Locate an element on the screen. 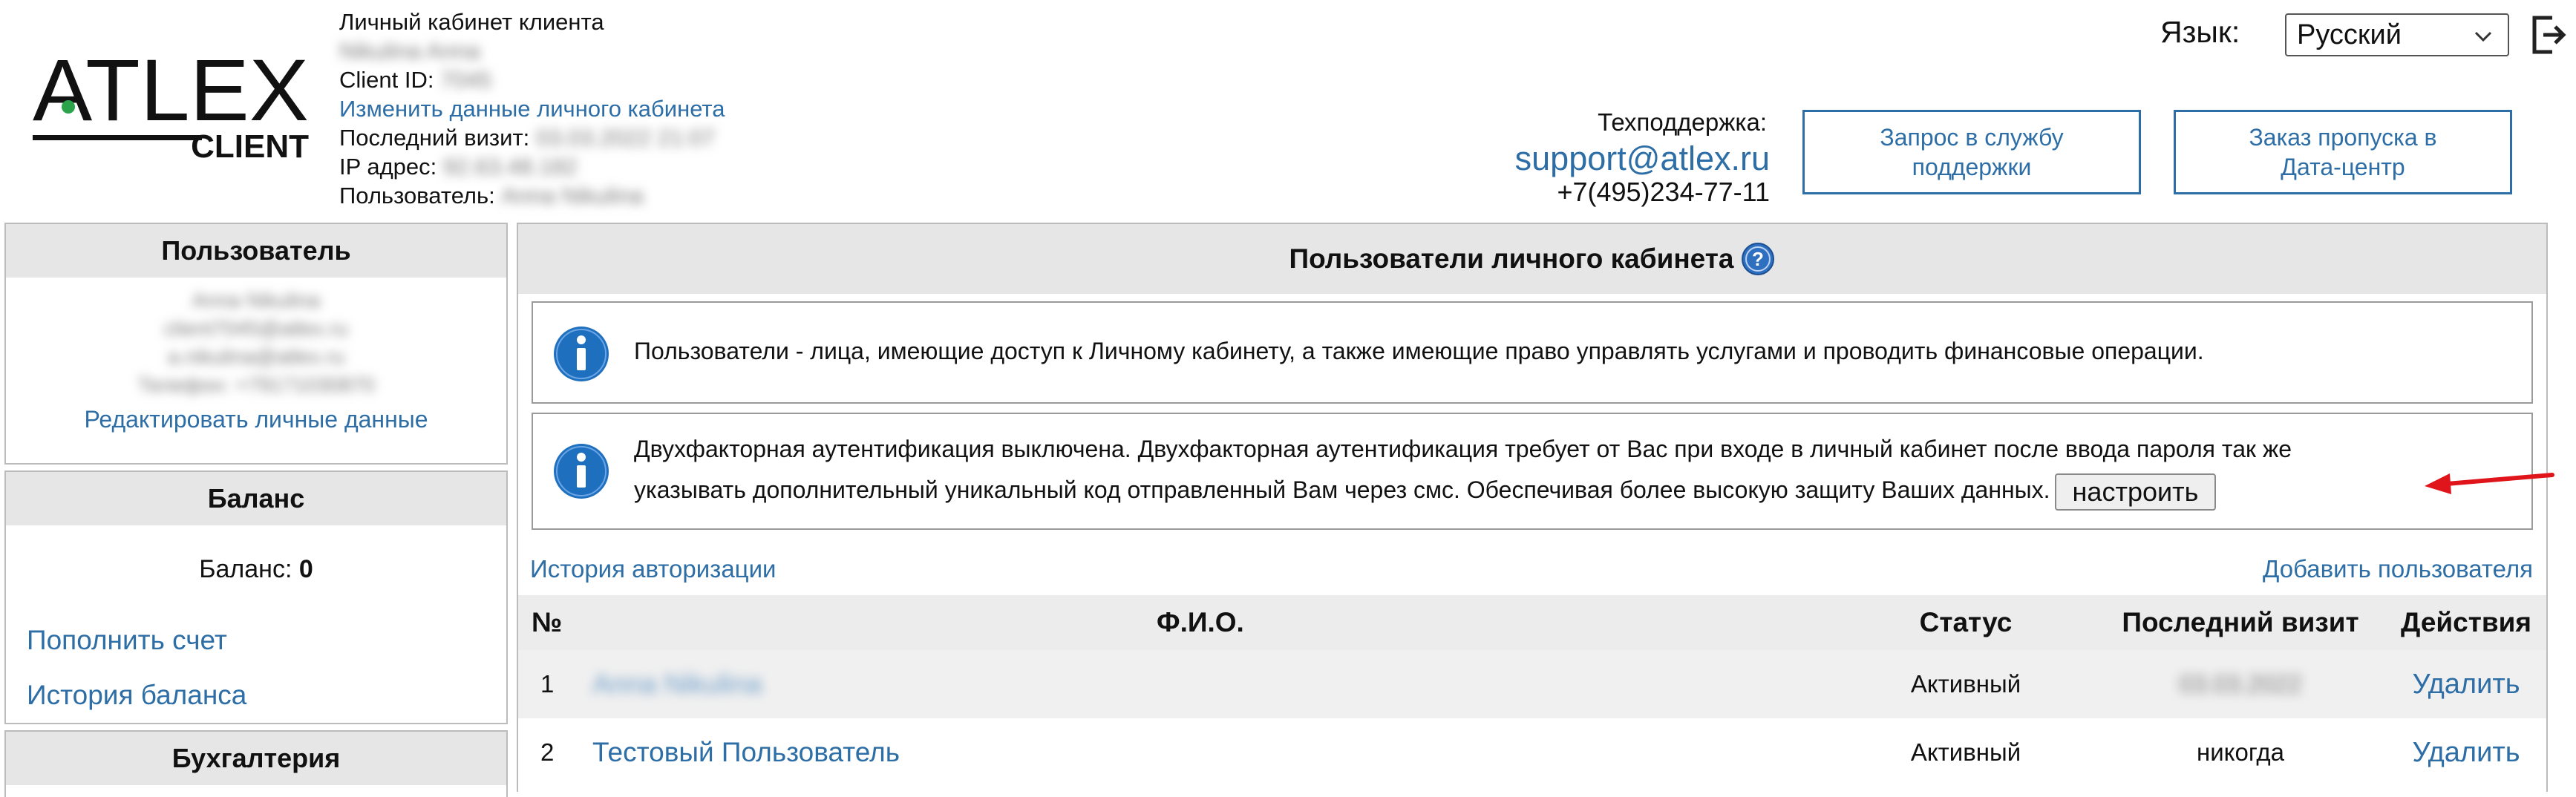  balance-history-link: История баланса is located at coordinates (136, 695).